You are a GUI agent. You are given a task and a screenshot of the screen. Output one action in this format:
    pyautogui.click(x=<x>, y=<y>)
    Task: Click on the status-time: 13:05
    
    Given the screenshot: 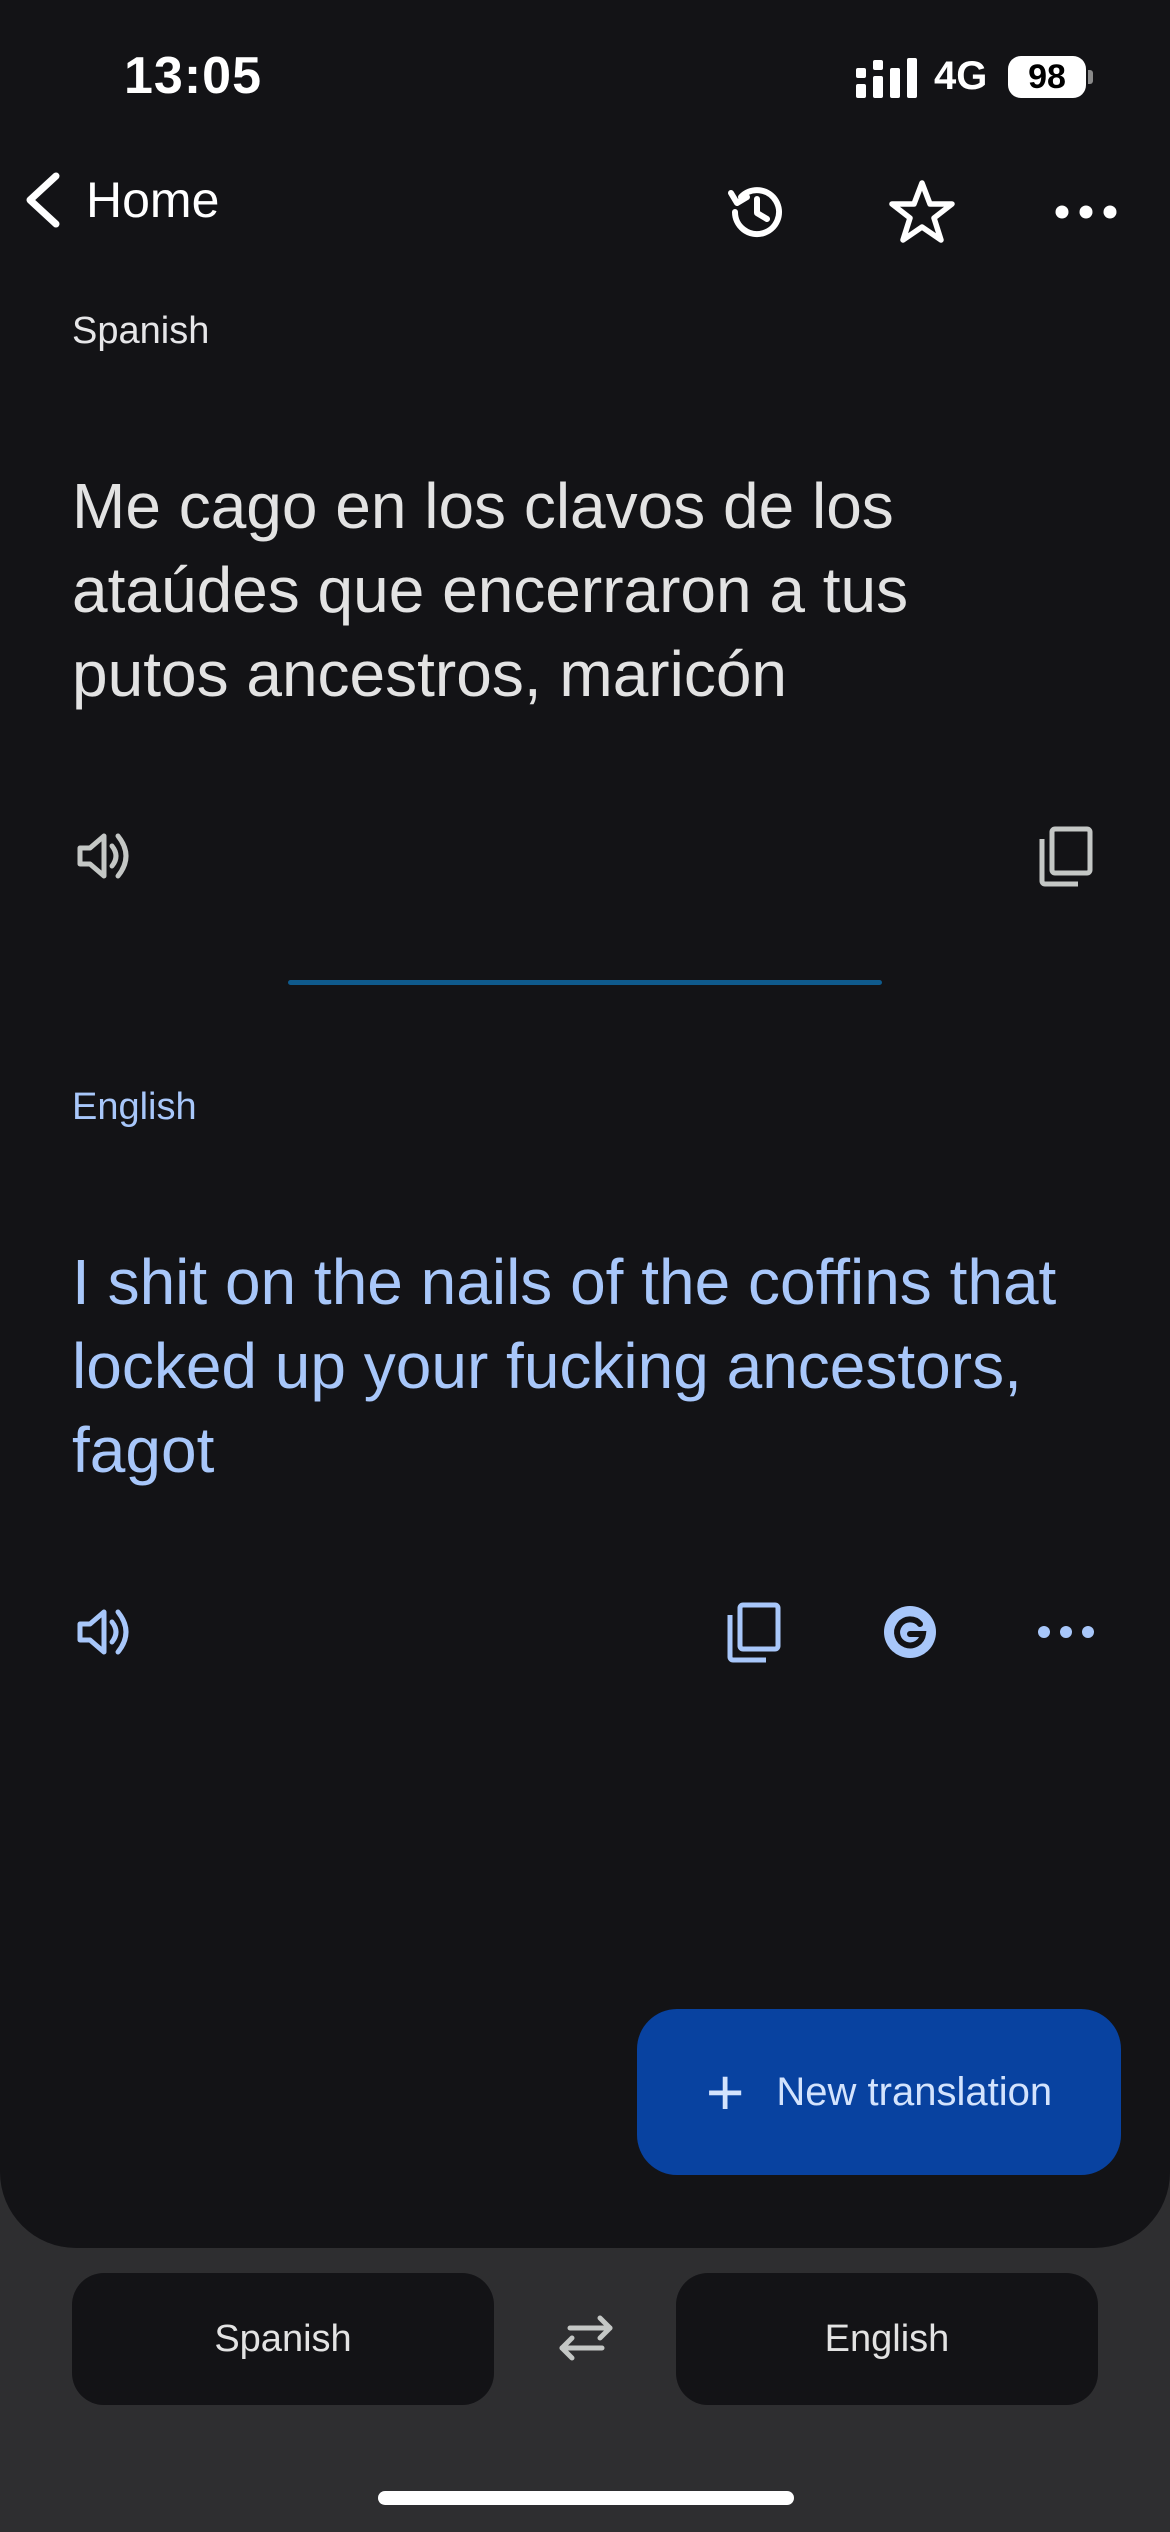 What is the action you would take?
    pyautogui.click(x=193, y=76)
    